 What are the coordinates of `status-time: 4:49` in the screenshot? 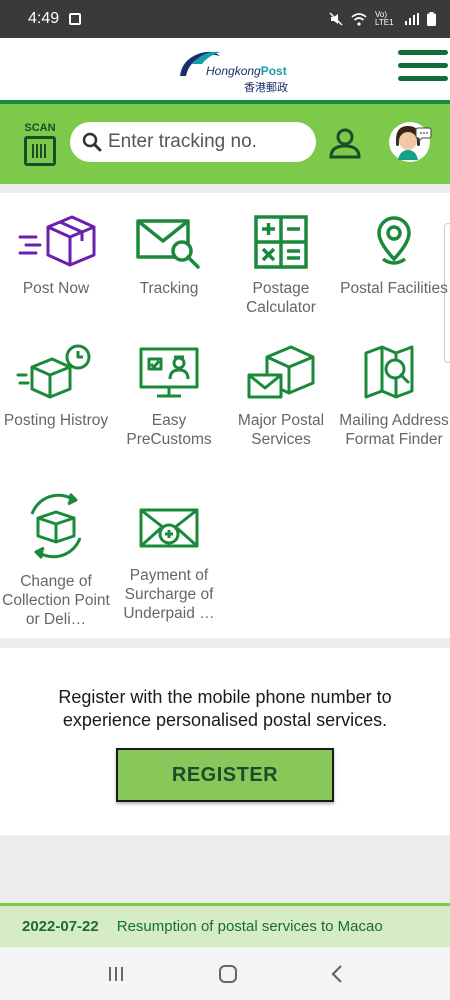 It's located at (44, 18).